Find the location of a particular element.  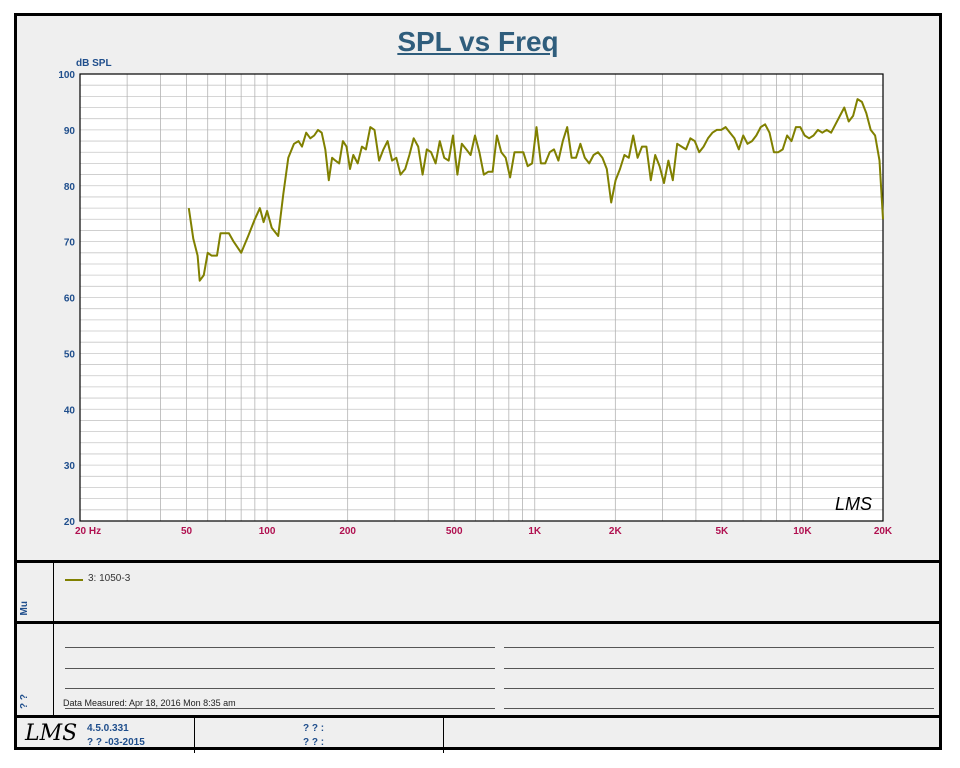

legend-panel: Mu 3: 1050-3 is located at coordinates (478, 590).